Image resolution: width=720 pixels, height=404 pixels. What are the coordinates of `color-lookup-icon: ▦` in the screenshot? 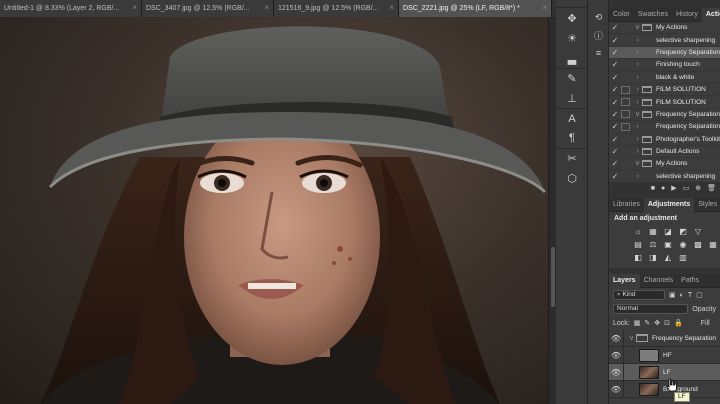 It's located at (713, 244).